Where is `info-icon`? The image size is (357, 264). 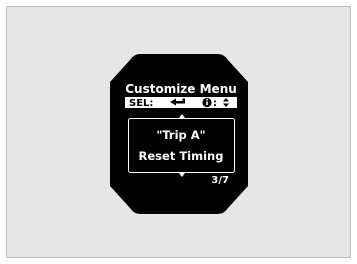 info-icon is located at coordinates (207, 102).